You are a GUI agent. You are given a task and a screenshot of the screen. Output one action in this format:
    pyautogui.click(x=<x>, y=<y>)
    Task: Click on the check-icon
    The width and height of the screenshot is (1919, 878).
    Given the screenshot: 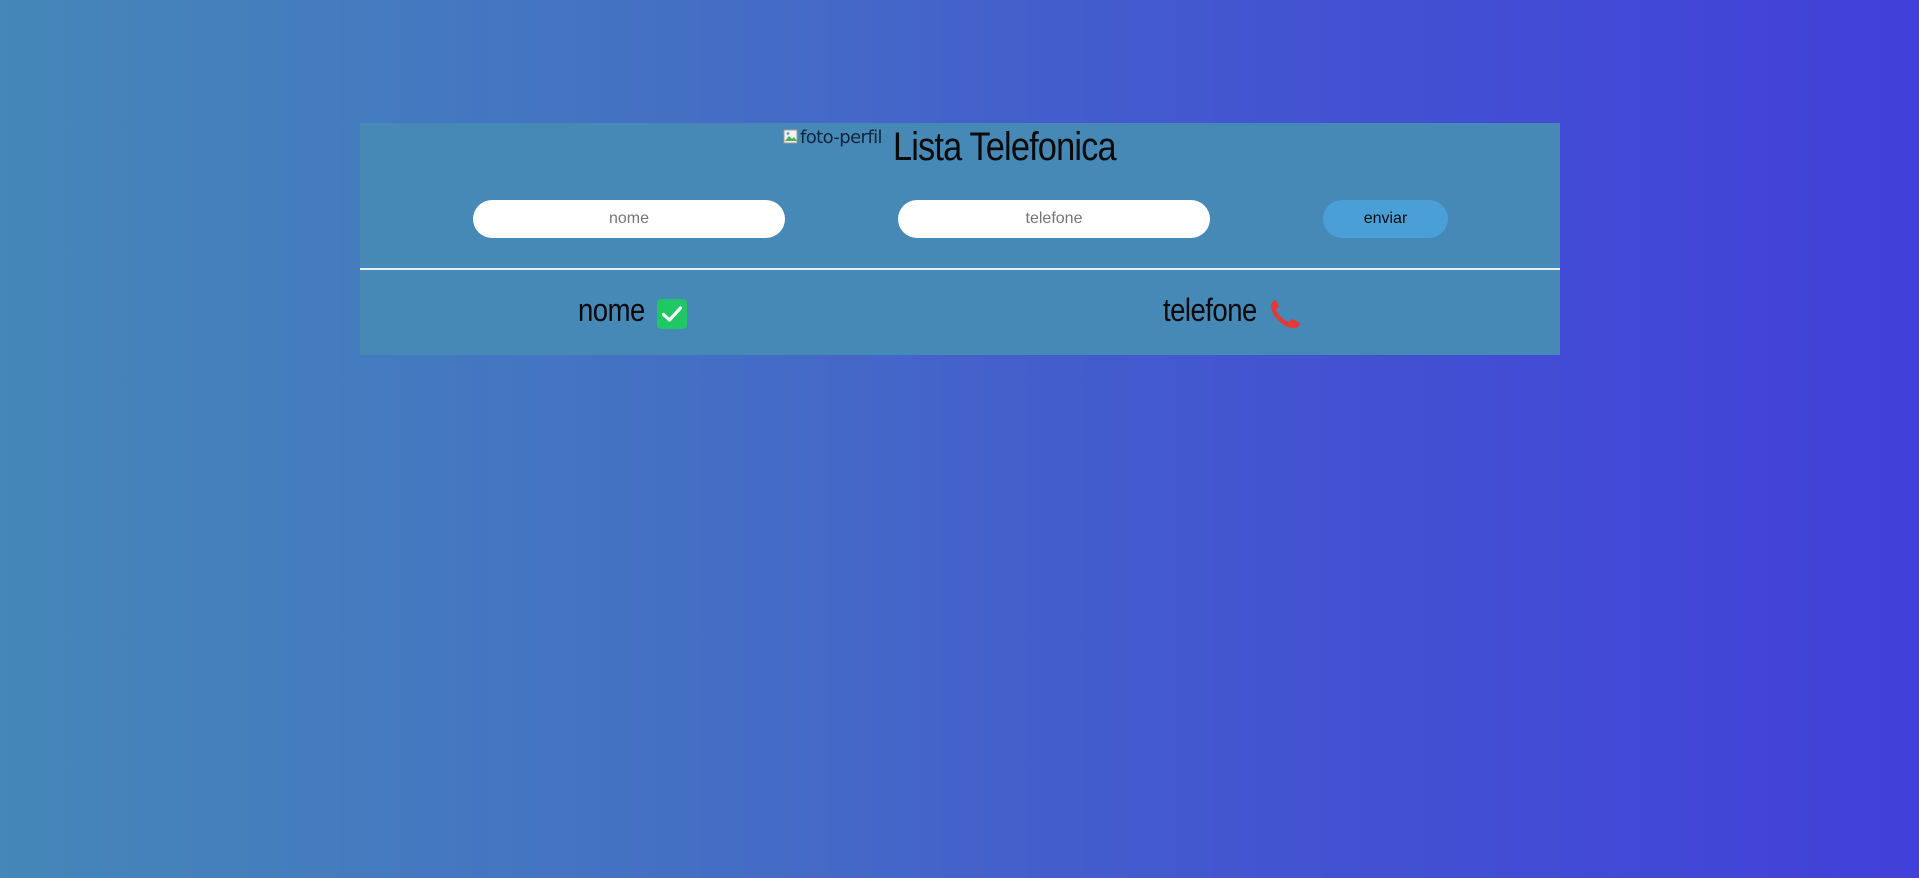 What is the action you would take?
    pyautogui.click(x=672, y=314)
    